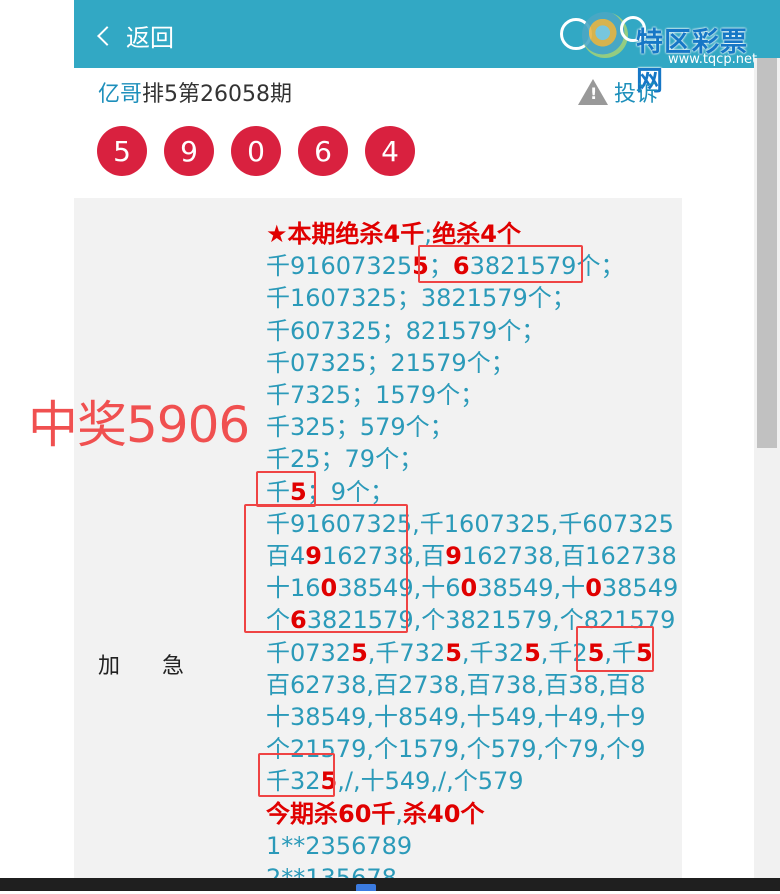 This screenshot has width=780, height=894. What do you see at coordinates (120, 94) in the screenshot?
I see `author-link: 亿哥` at bounding box center [120, 94].